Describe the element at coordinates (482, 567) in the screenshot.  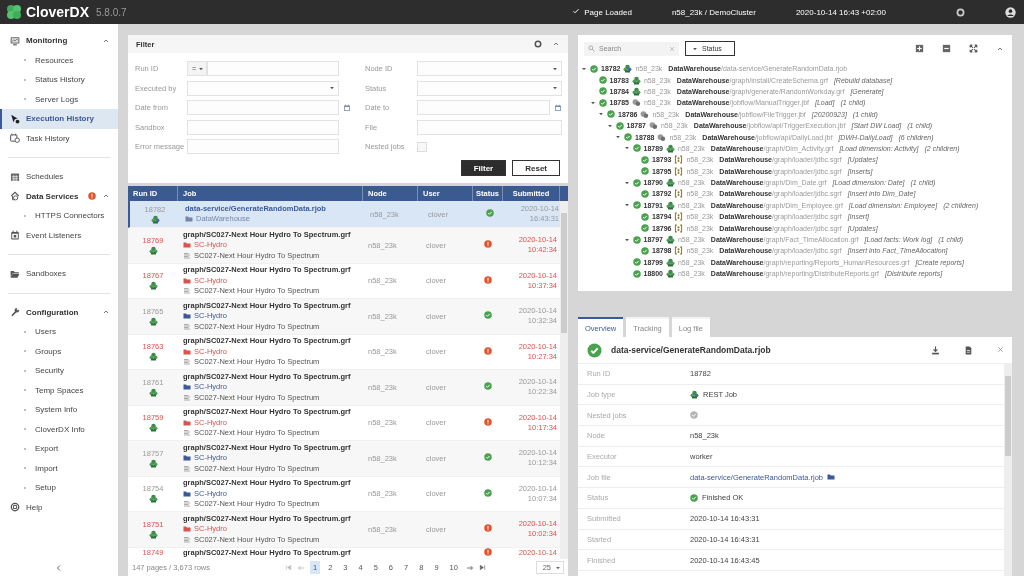
I see `last-page-icon` at that location.